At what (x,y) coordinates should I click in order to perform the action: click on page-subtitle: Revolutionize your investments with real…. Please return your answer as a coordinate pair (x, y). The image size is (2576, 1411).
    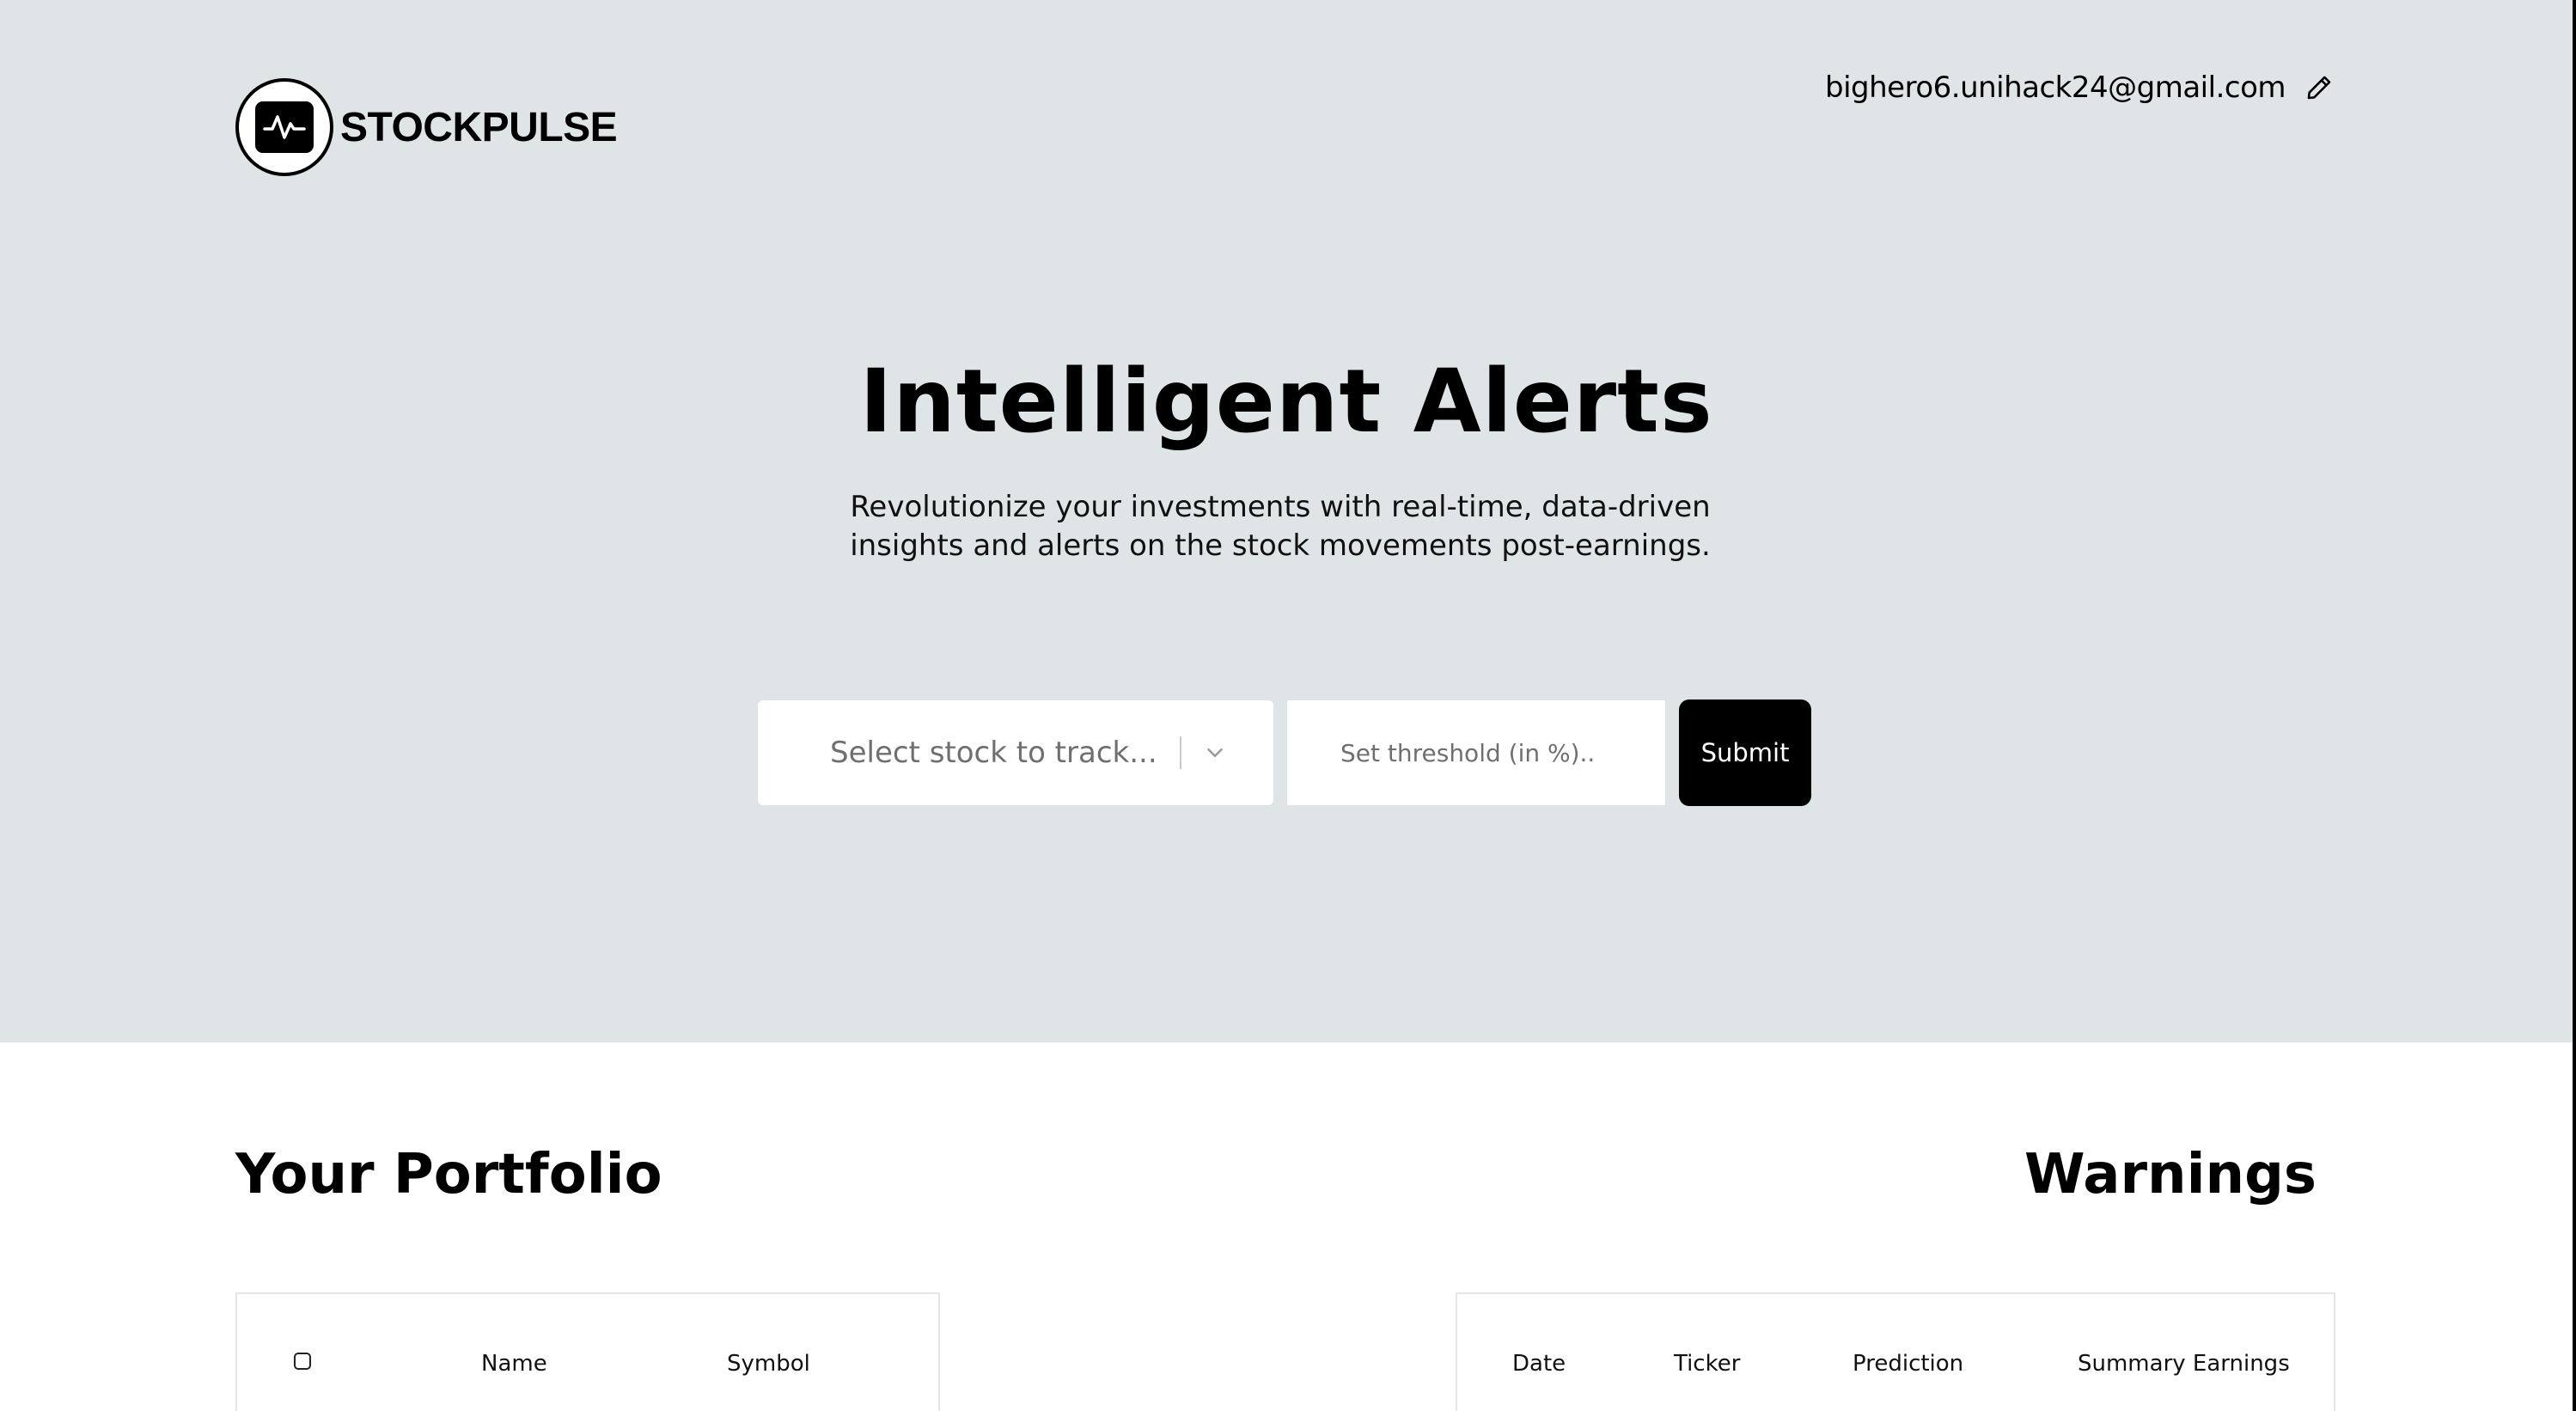
    Looking at the image, I should click on (1280, 526).